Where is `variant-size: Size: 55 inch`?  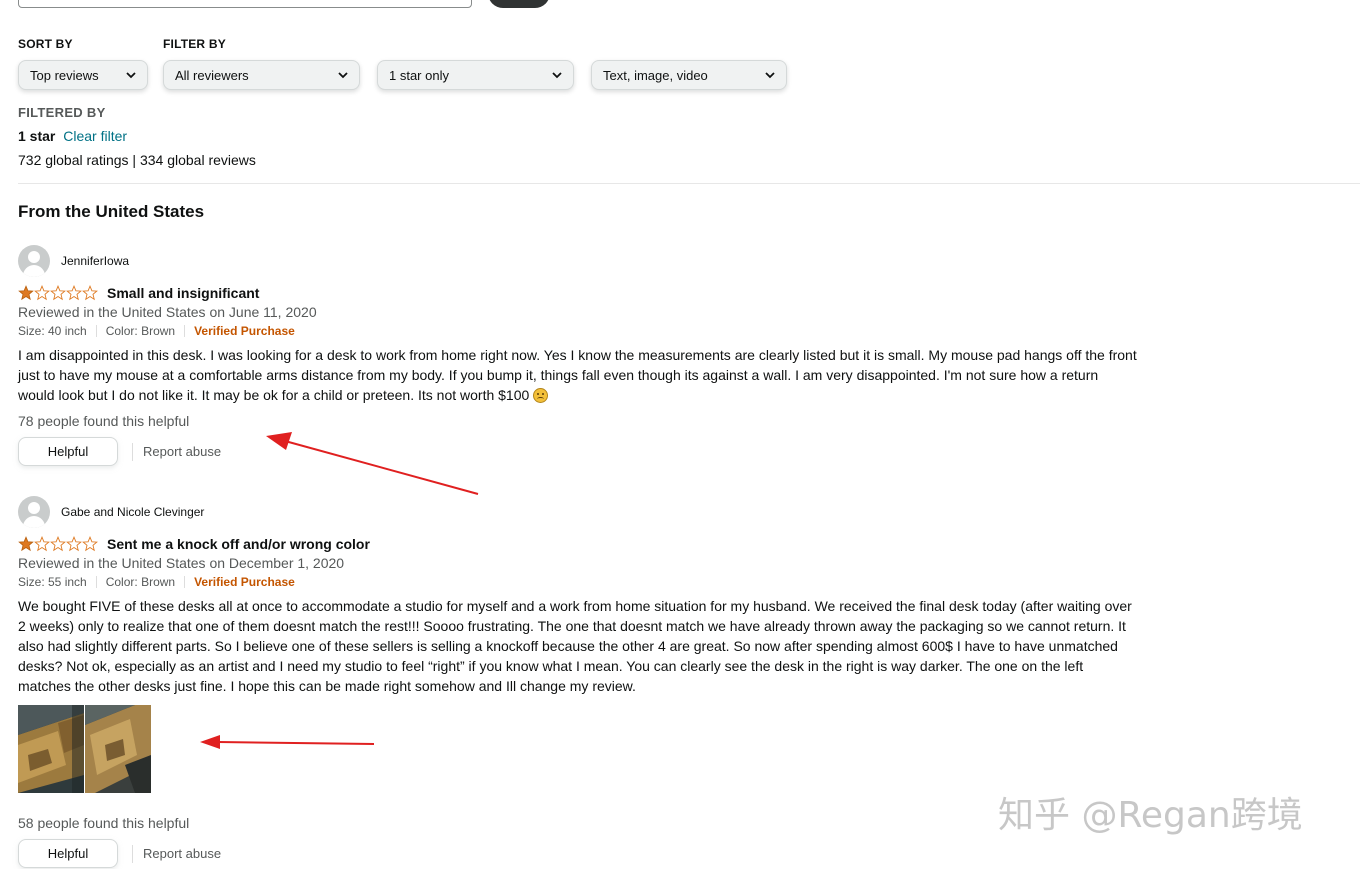 variant-size: Size: 55 inch is located at coordinates (52, 582).